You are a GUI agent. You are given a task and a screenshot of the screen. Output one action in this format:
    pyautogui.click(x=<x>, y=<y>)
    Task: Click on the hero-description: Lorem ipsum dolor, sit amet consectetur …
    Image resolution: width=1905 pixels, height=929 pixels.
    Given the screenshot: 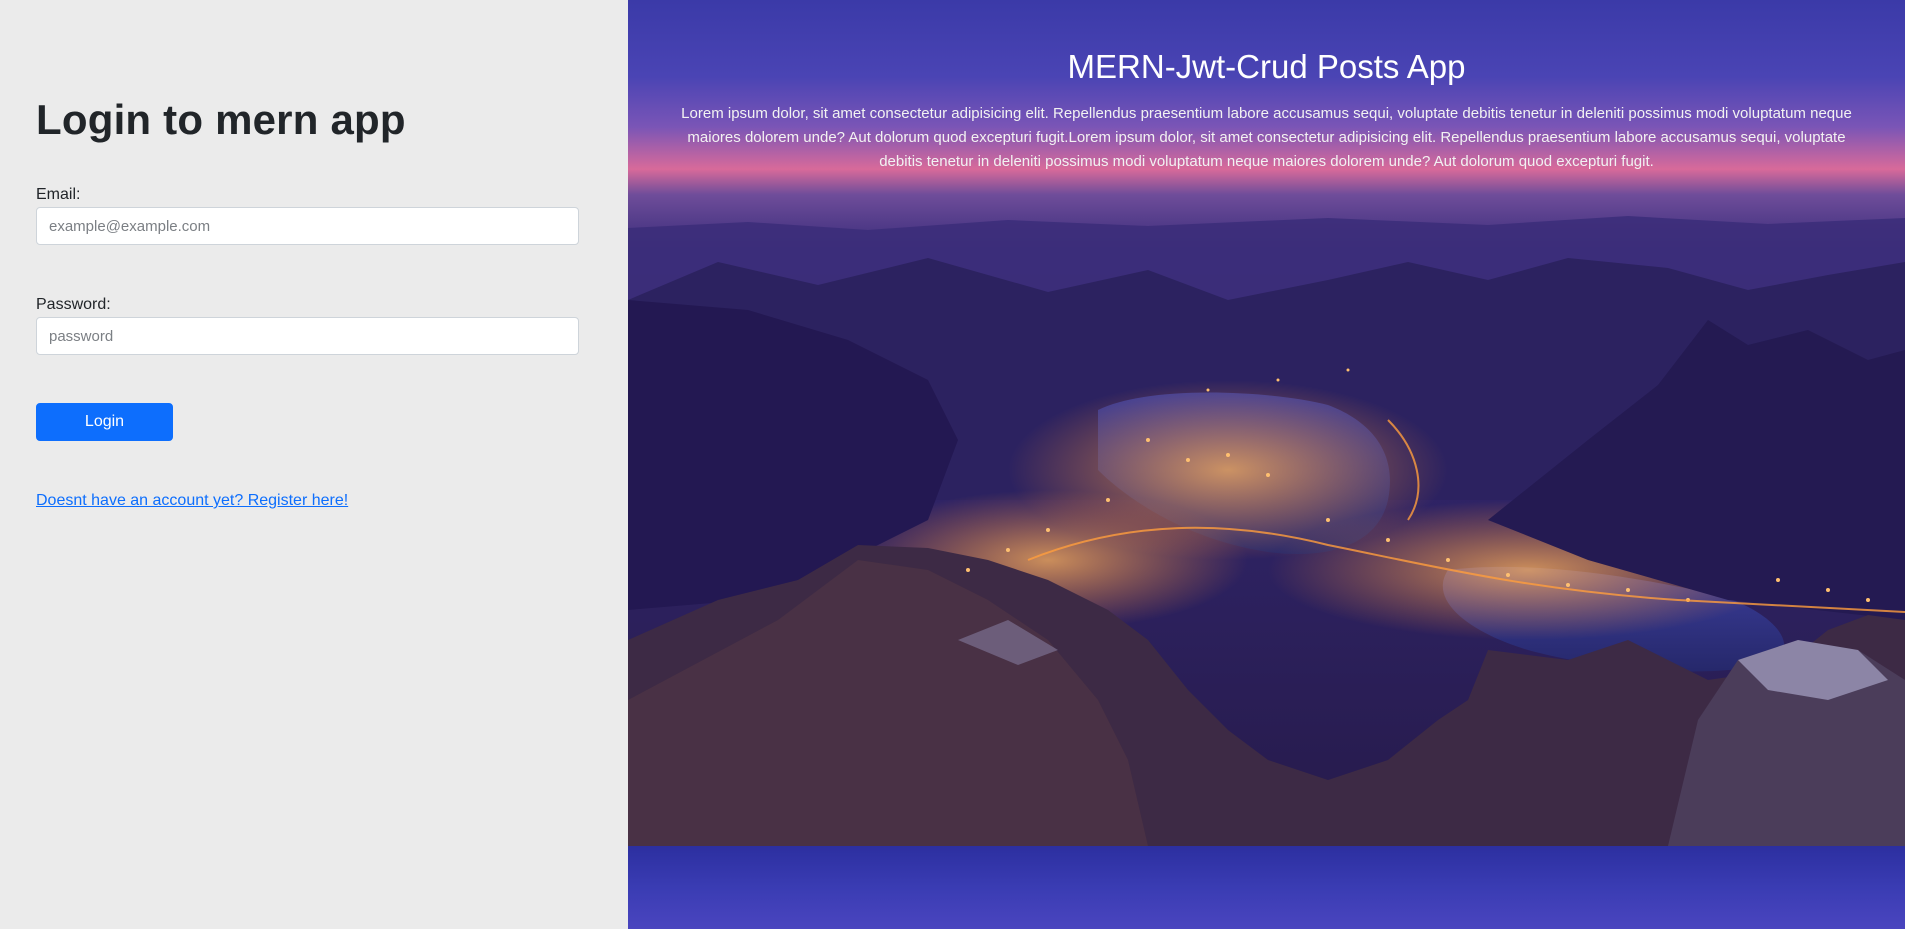 What is the action you would take?
    pyautogui.click(x=1266, y=137)
    